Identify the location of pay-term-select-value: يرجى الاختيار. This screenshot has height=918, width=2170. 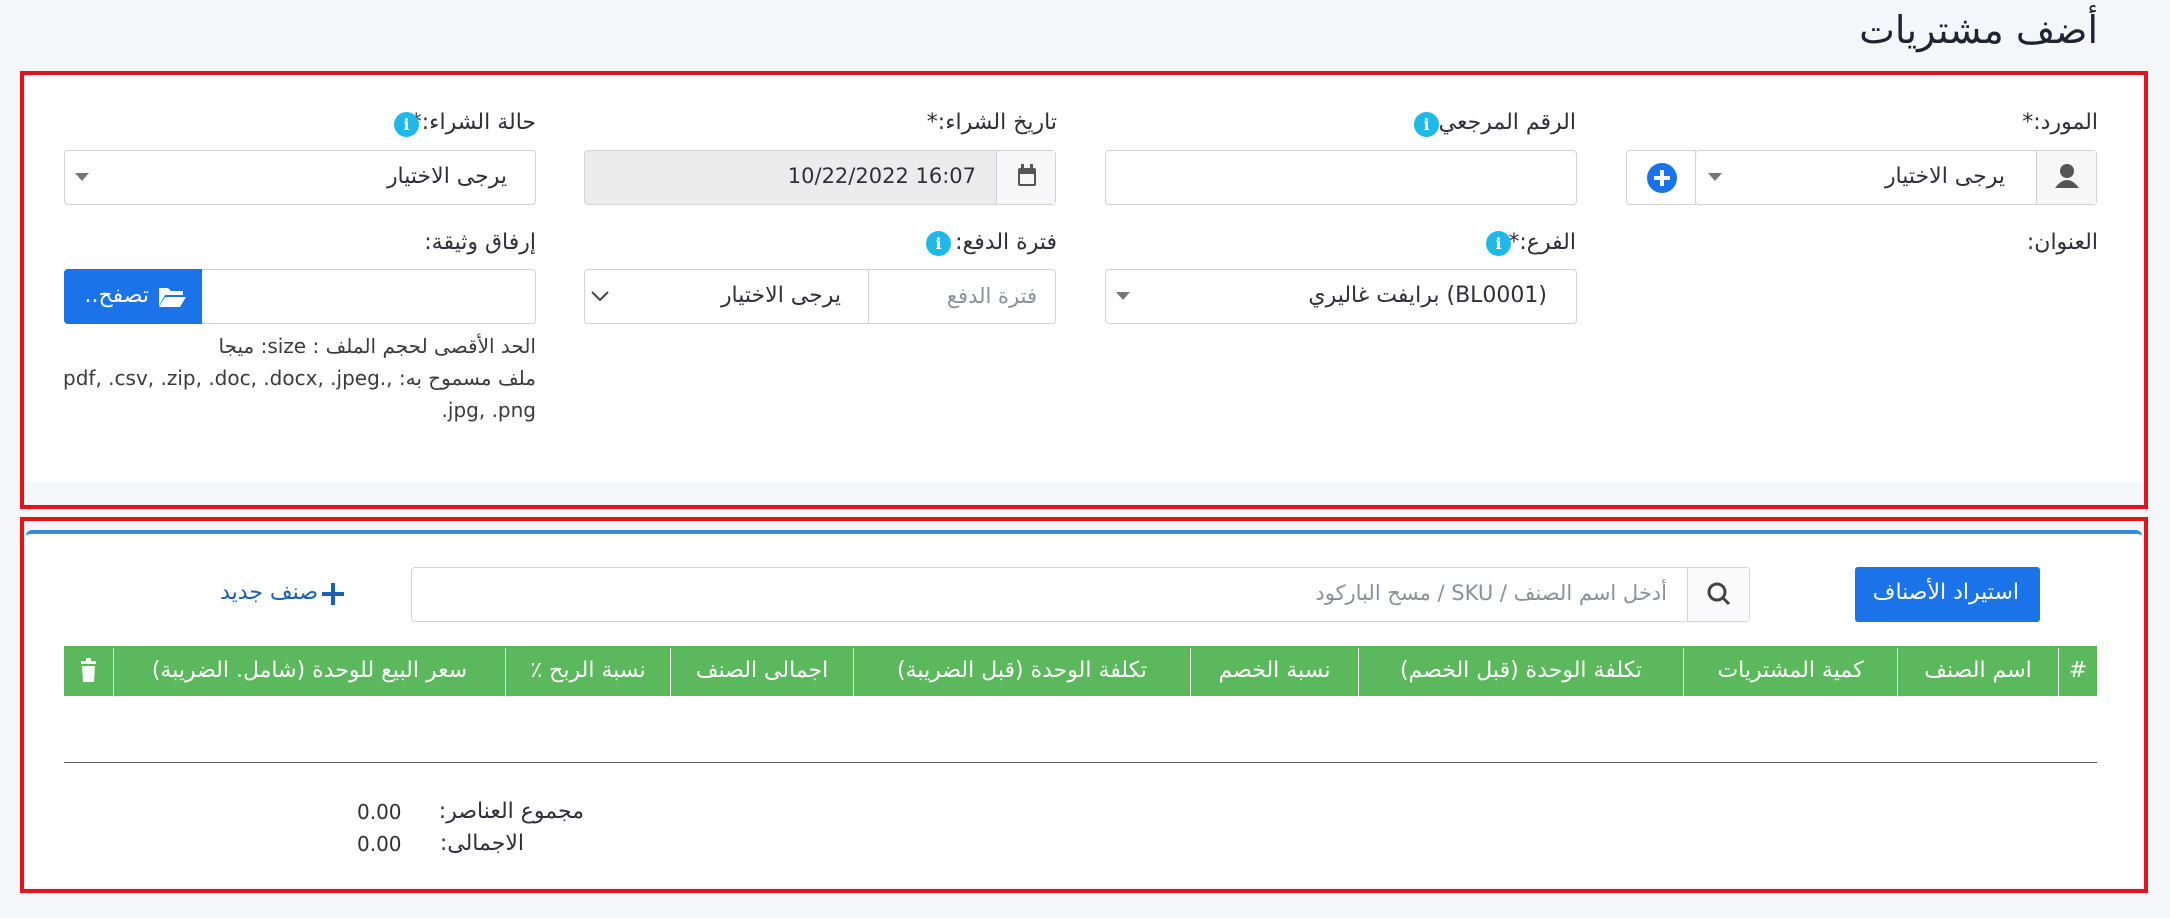
(780, 295).